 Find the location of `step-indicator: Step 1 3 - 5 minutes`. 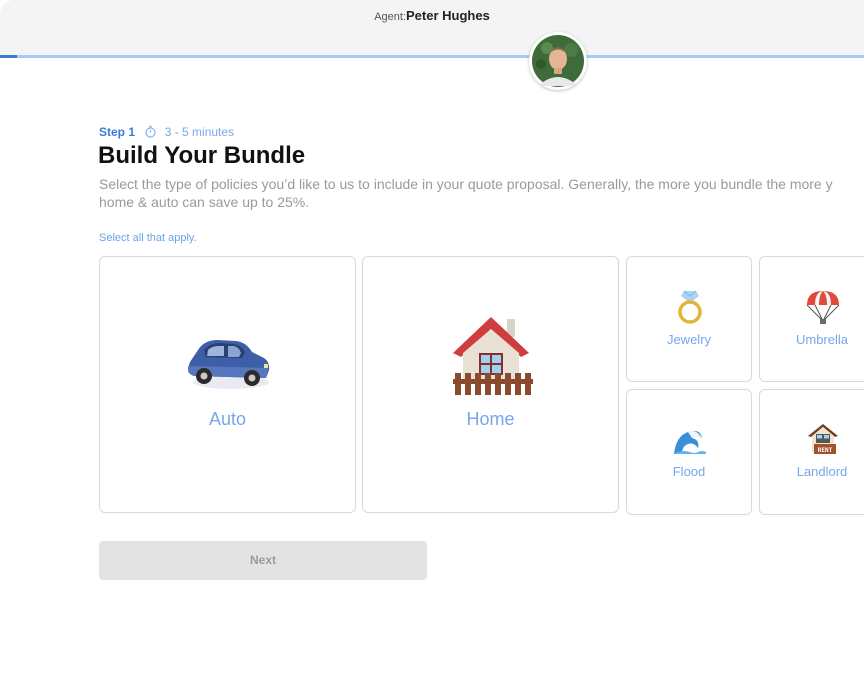

step-indicator: Step 1 3 - 5 minutes is located at coordinates (166, 133).